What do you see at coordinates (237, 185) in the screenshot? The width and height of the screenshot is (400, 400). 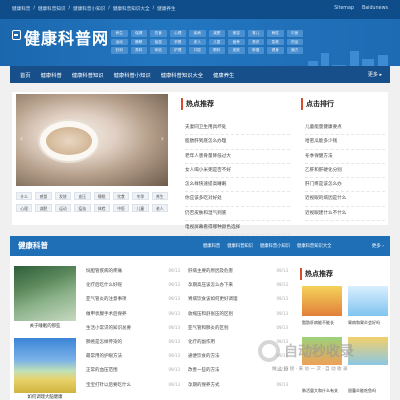 I see `list-item: 怎么样快速提高睡眠` at bounding box center [237, 185].